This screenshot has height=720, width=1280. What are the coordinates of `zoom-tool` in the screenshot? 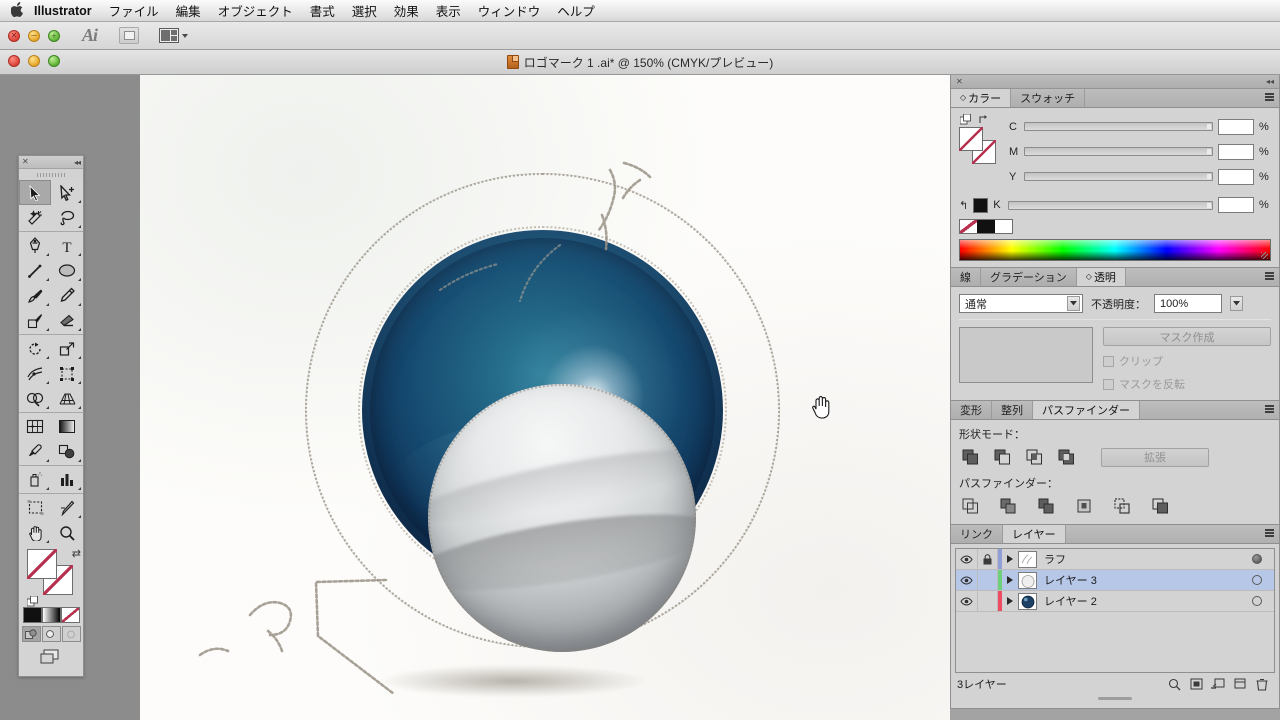 It's located at (67, 532).